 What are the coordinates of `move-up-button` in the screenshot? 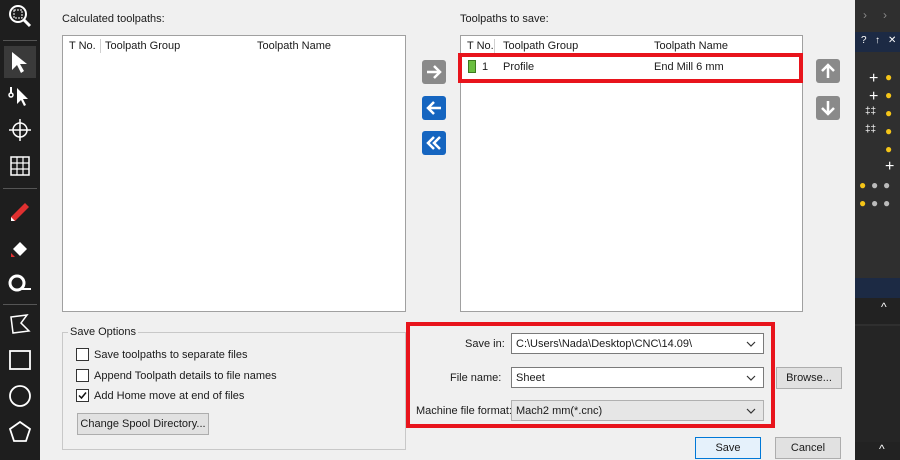 It's located at (828, 71).